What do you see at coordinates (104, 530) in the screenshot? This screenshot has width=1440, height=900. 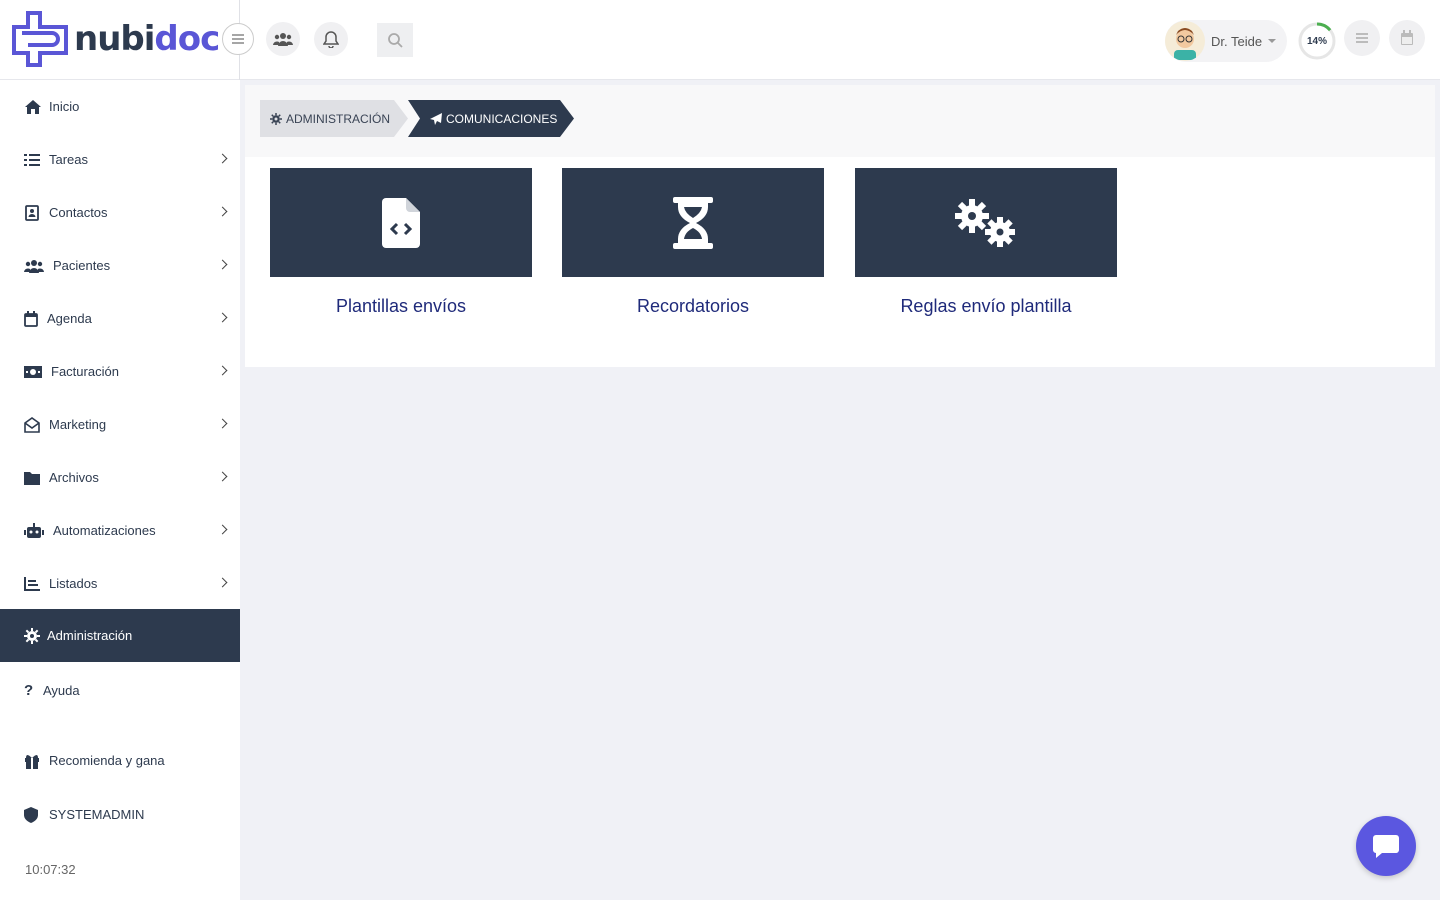 I see `sidebar-item-label: Automatizaciones` at bounding box center [104, 530].